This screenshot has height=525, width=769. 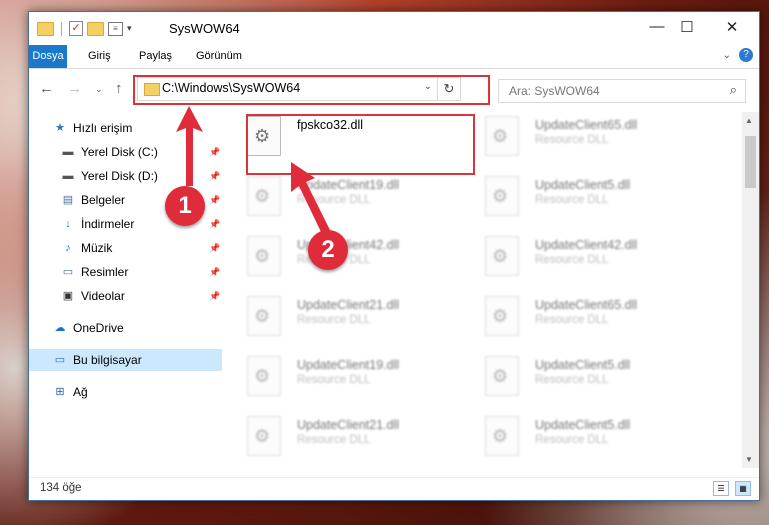 I want to click on tab-share: Paylaş, so click(x=155, y=56).